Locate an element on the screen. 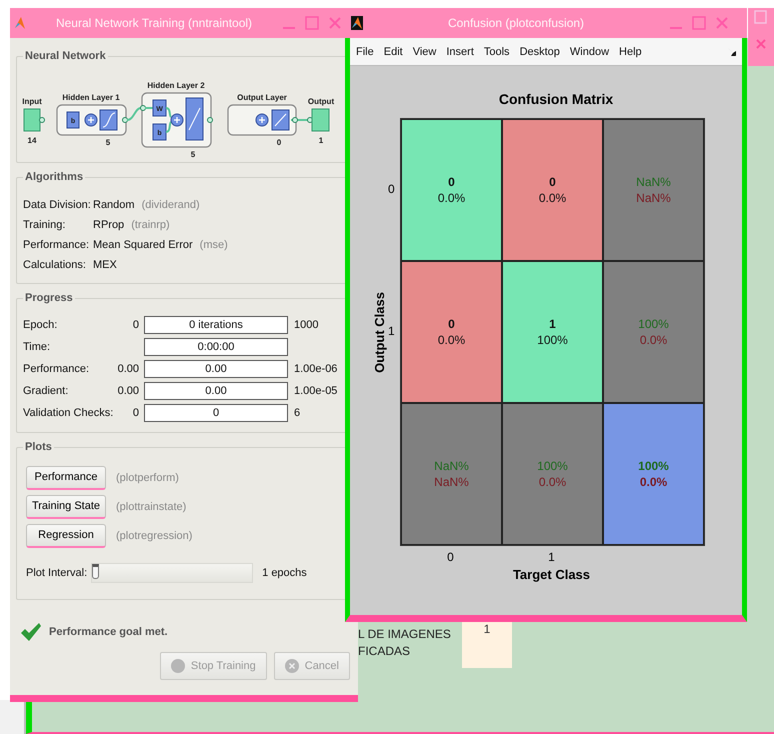  function-name: (trainrp) is located at coordinates (150, 225).